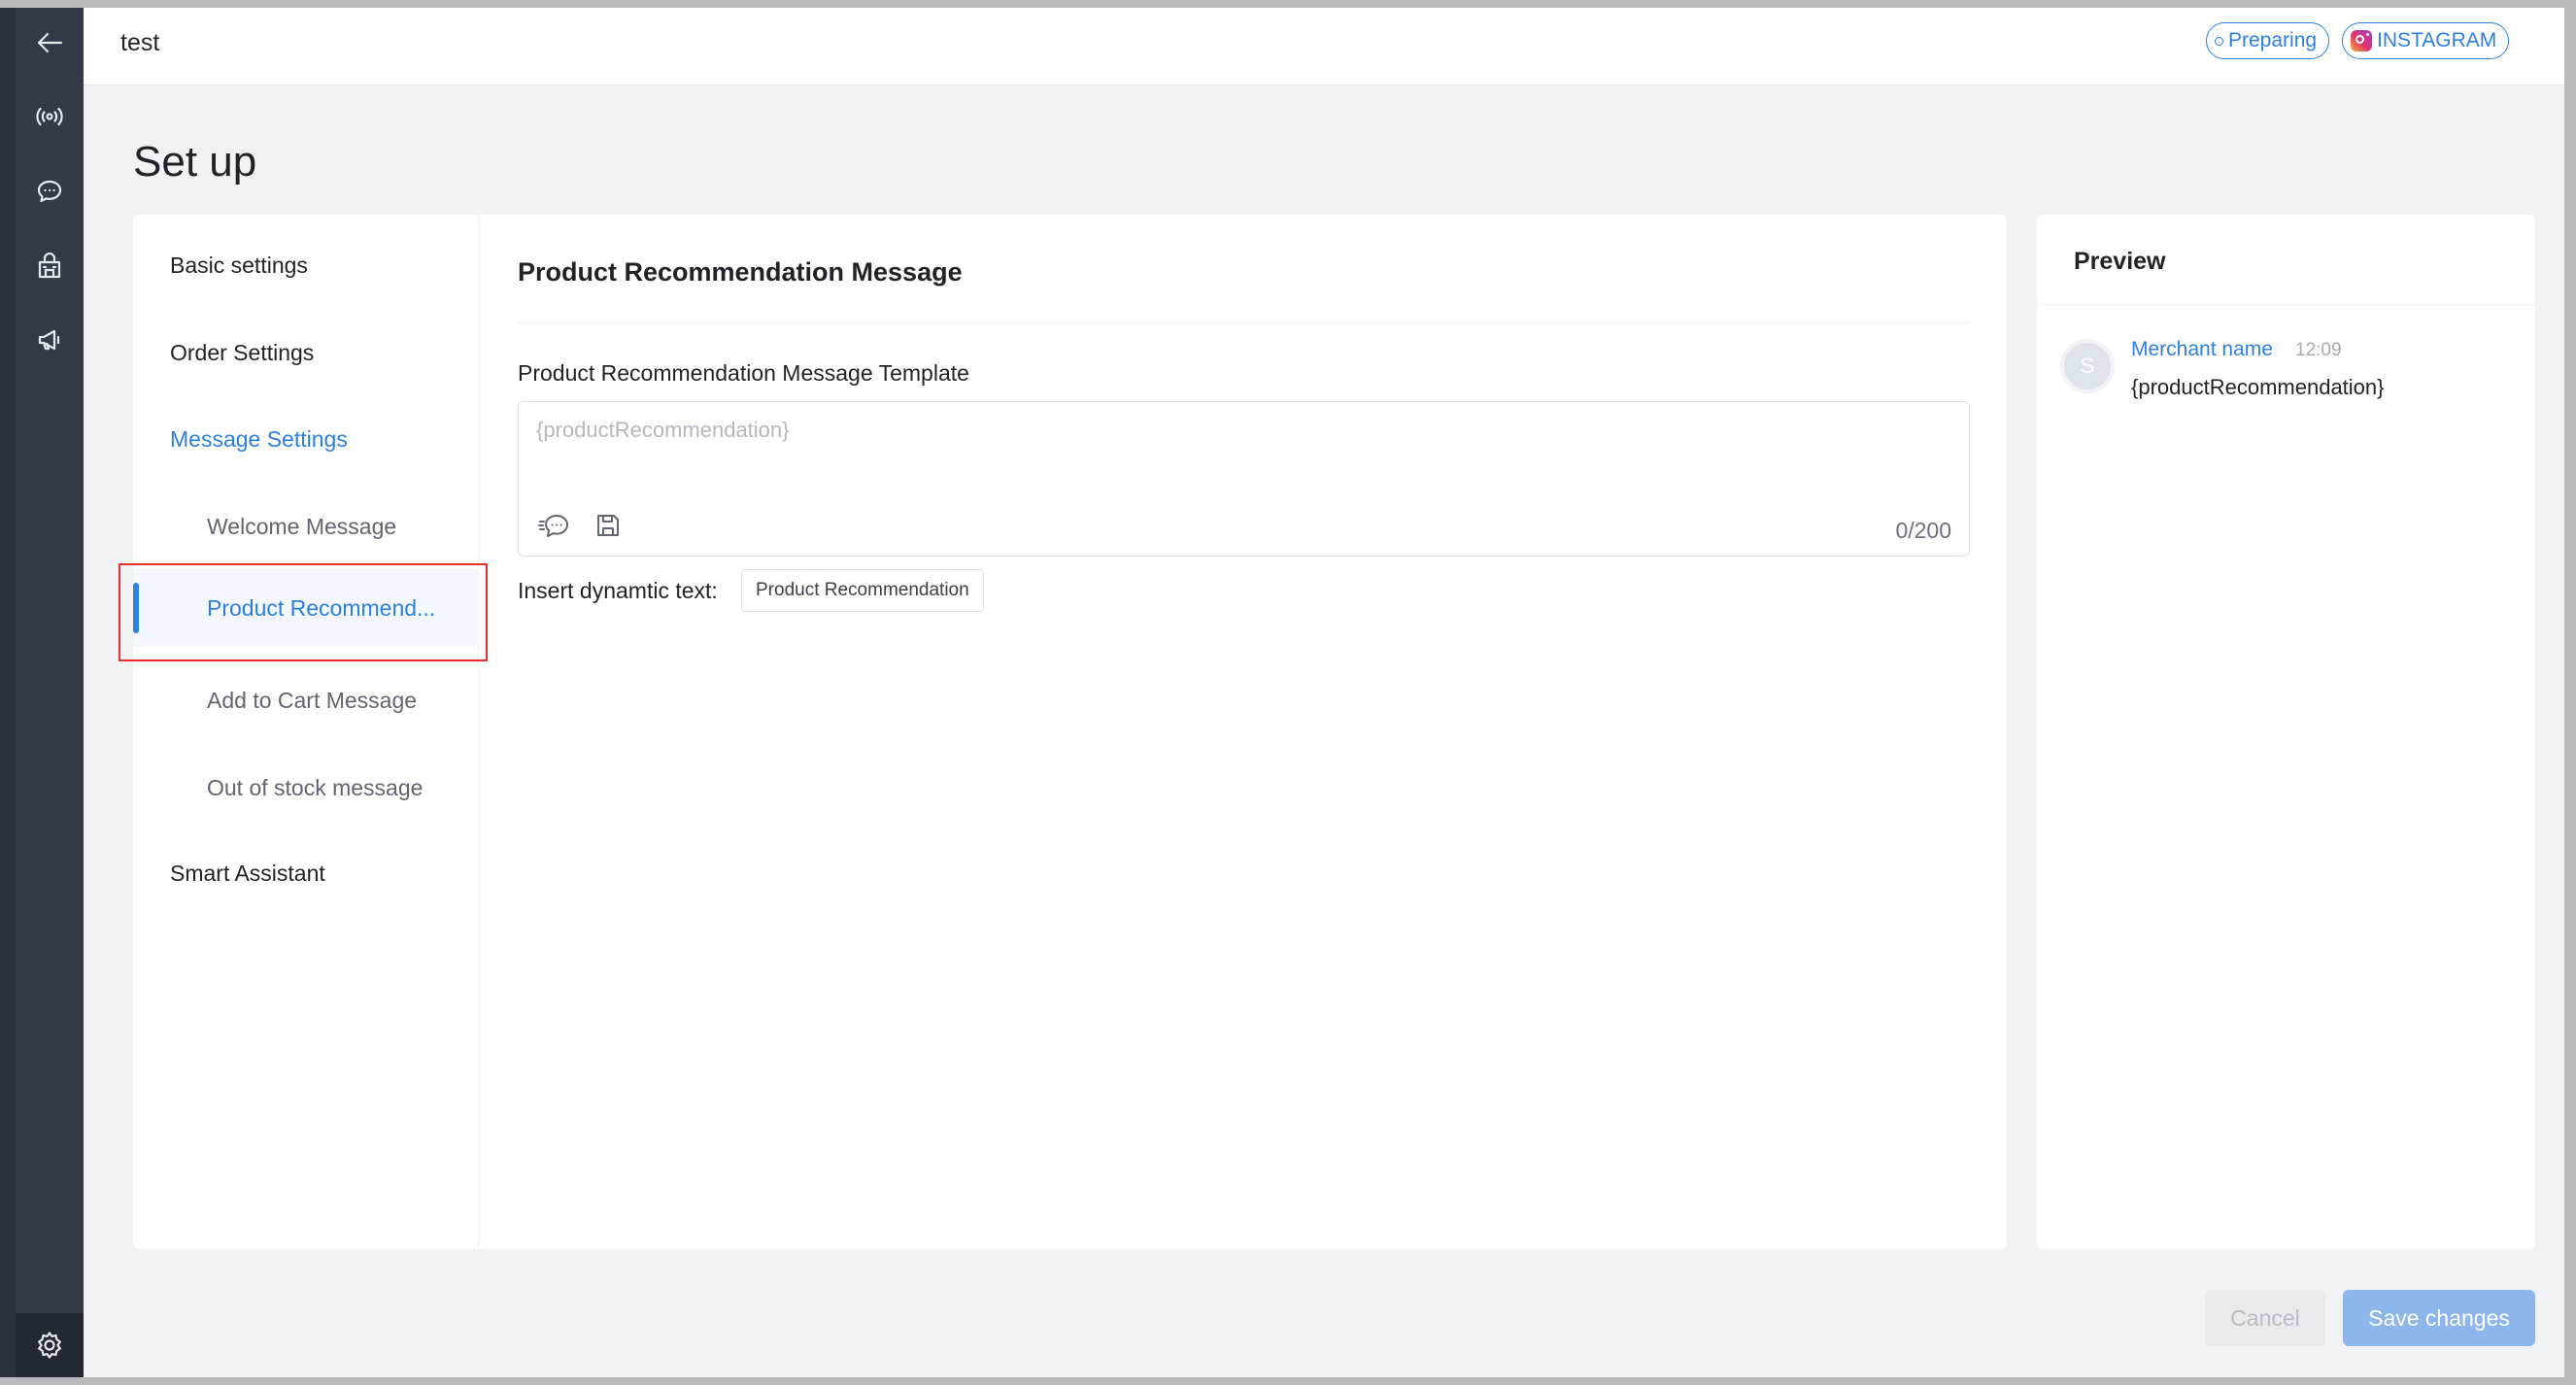 The width and height of the screenshot is (2576, 1385). What do you see at coordinates (663, 430) in the screenshot?
I see `template-placeholder: {productRecommendation}` at bounding box center [663, 430].